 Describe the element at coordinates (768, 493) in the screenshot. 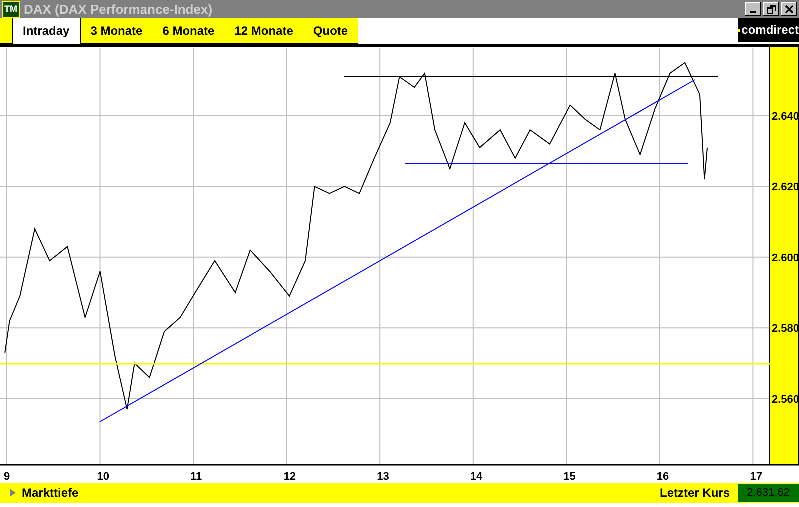

I see `last-price-value: 2.631,62` at that location.